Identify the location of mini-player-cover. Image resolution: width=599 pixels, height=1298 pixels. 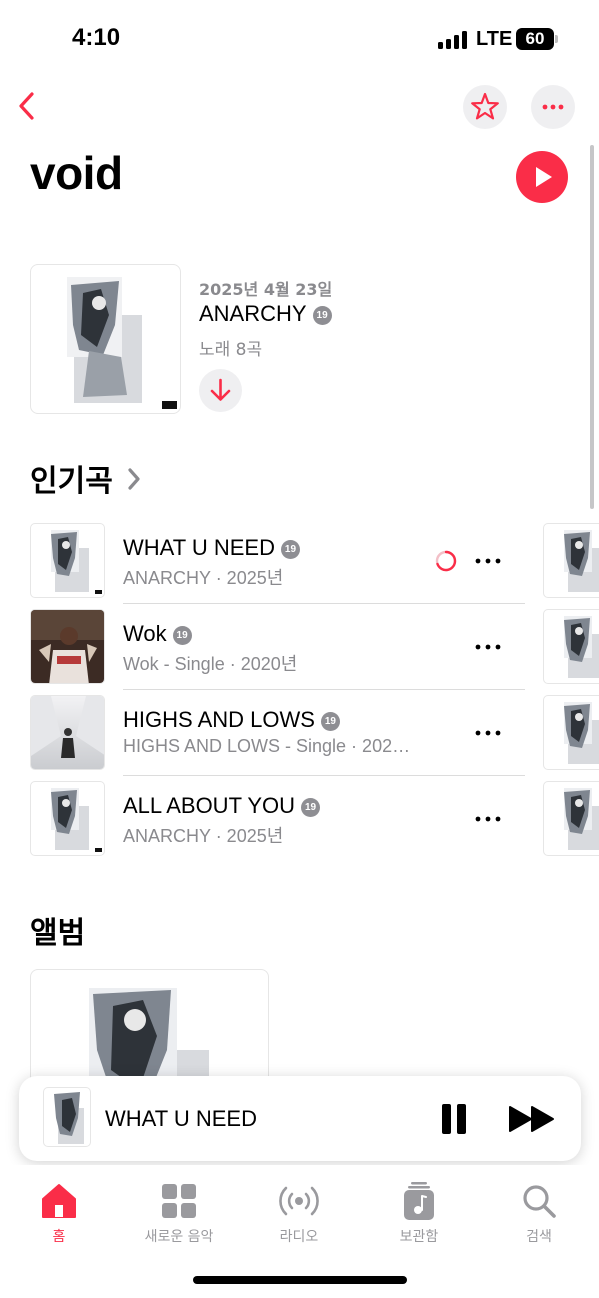
(67, 1117).